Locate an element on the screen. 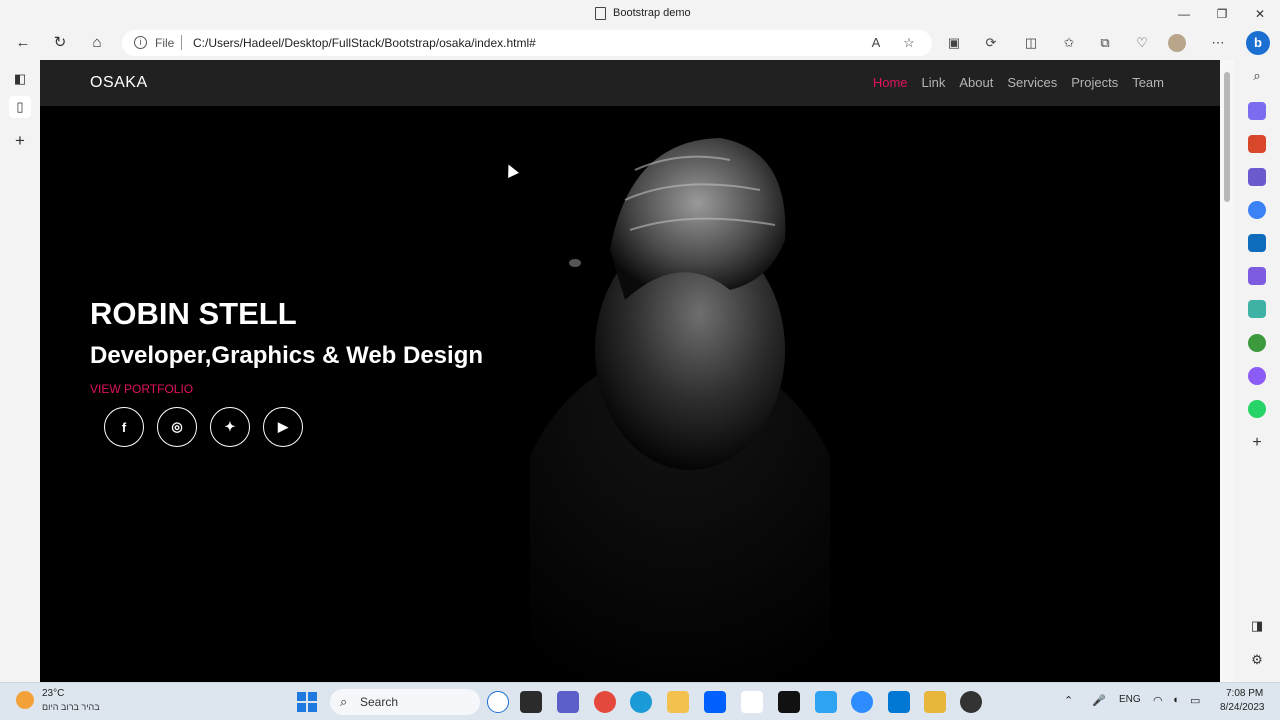  teams-icon is located at coordinates (568, 702).